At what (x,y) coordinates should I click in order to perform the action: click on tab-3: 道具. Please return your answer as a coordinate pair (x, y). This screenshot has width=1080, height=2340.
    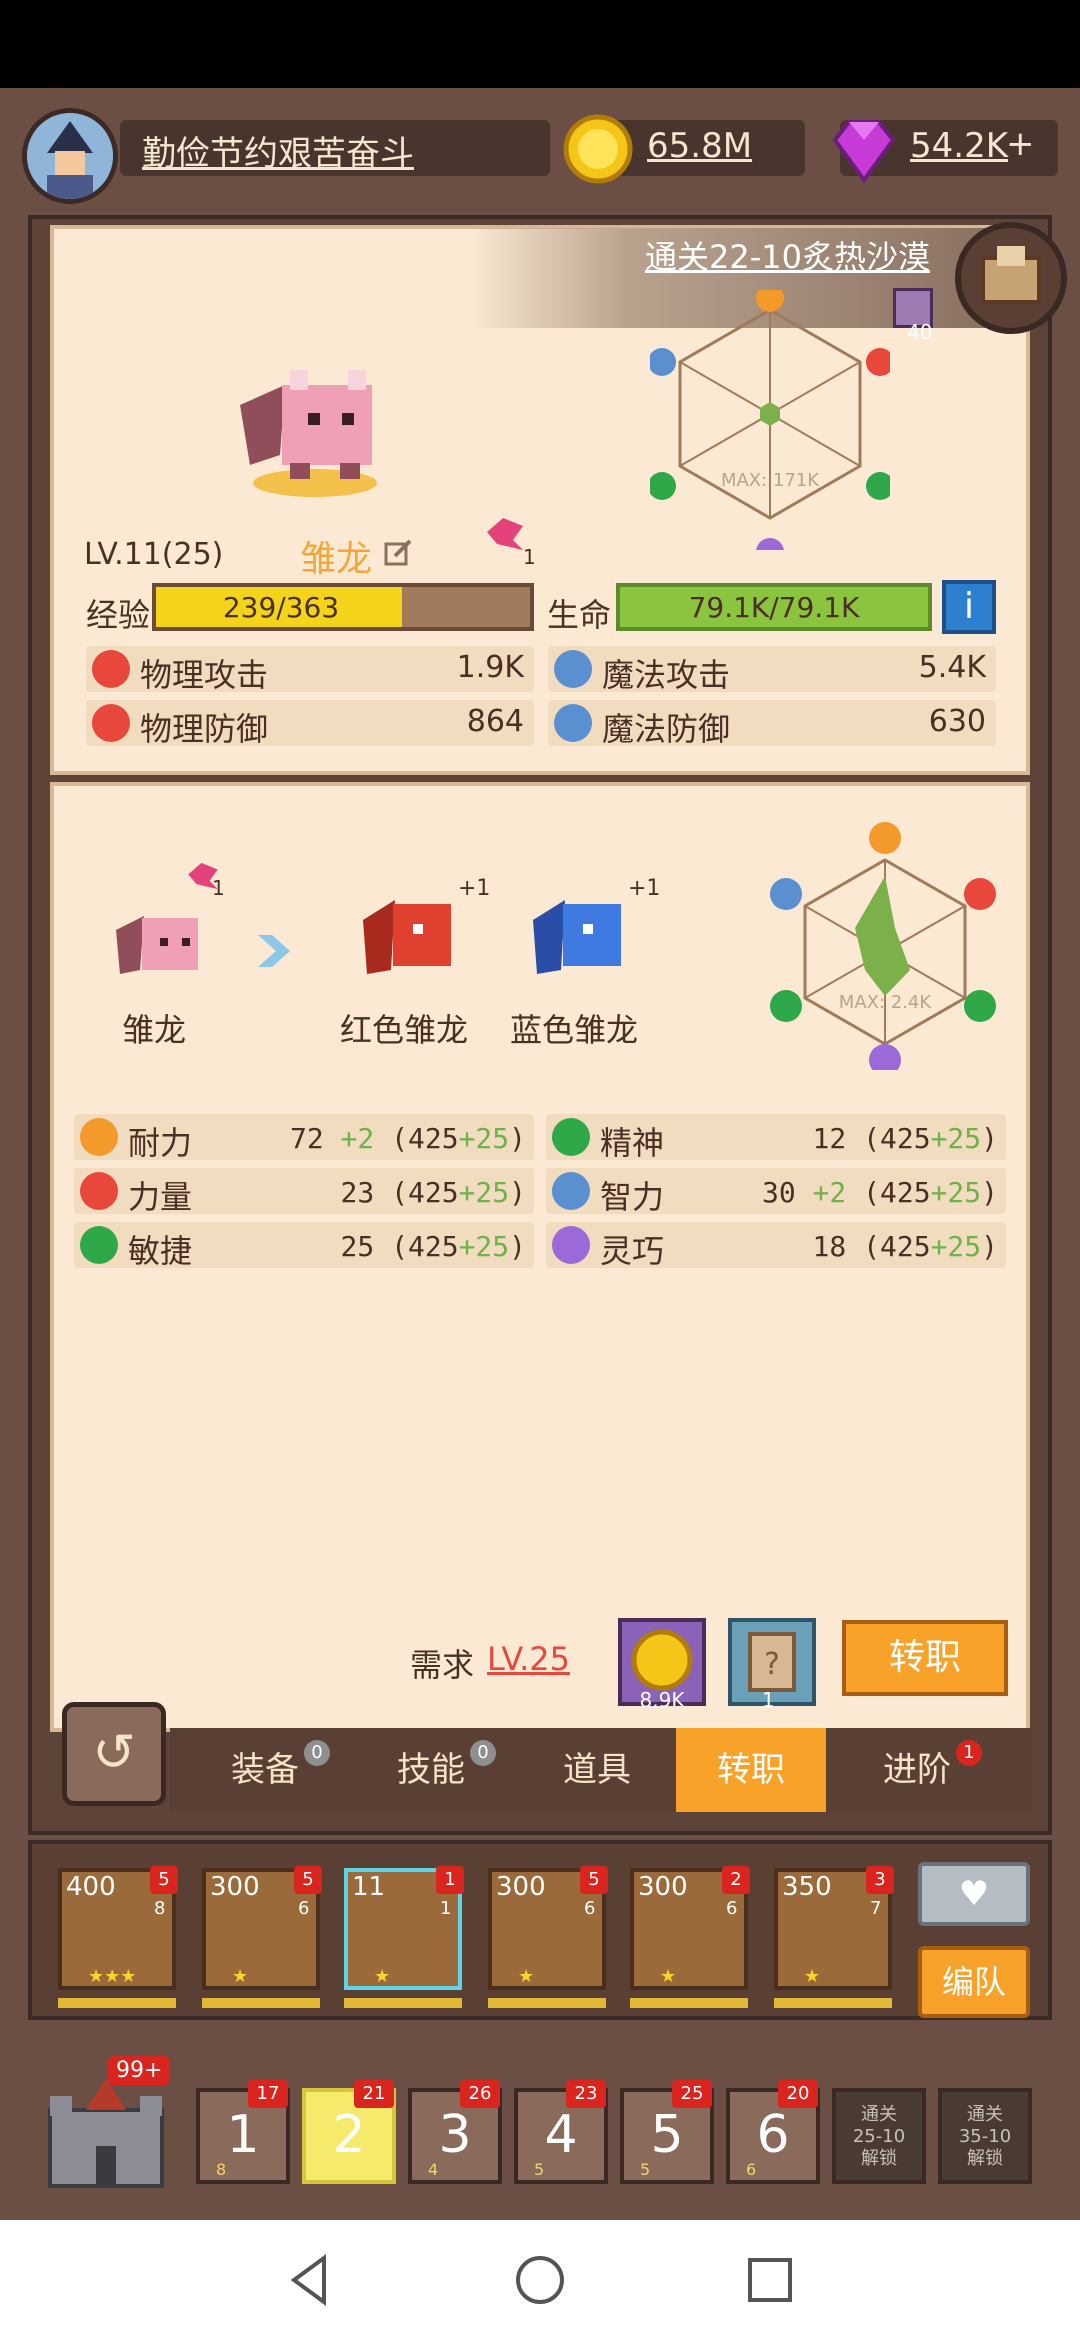
    Looking at the image, I should click on (597, 1770).